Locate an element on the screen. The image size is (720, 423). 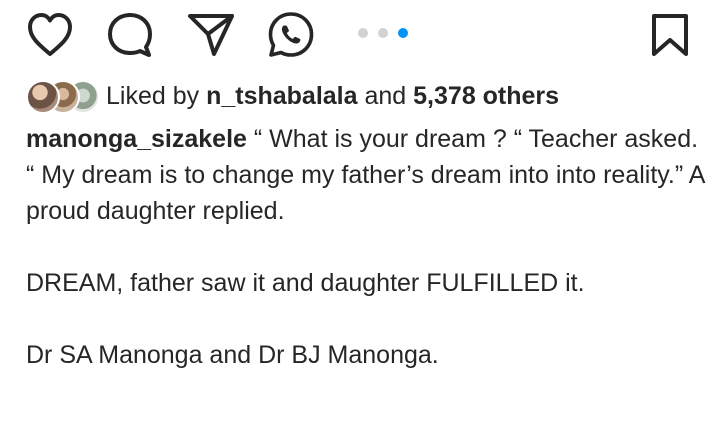
send-icon is located at coordinates (211, 34).